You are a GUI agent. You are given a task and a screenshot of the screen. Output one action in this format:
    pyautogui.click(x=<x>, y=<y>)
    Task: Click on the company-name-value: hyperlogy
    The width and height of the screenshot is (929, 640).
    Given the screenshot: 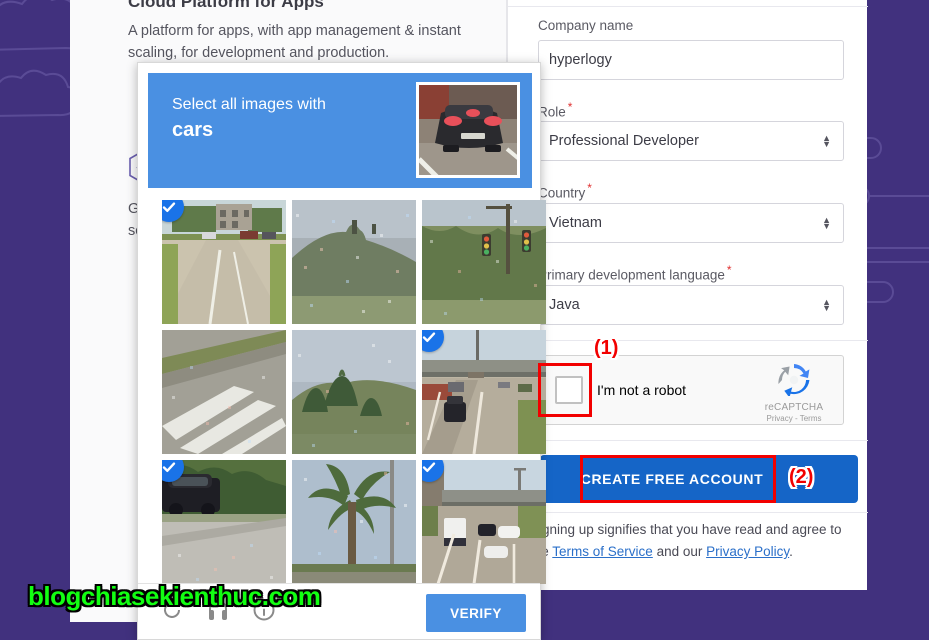 What is the action you would take?
    pyautogui.click(x=580, y=60)
    